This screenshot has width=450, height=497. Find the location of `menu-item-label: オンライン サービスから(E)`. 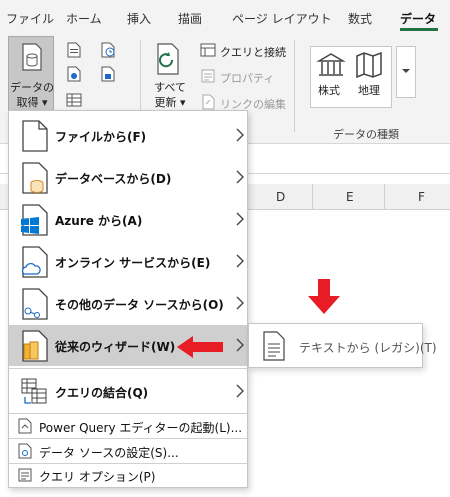

menu-item-label: オンライン サービスから(E) is located at coordinates (133, 263).